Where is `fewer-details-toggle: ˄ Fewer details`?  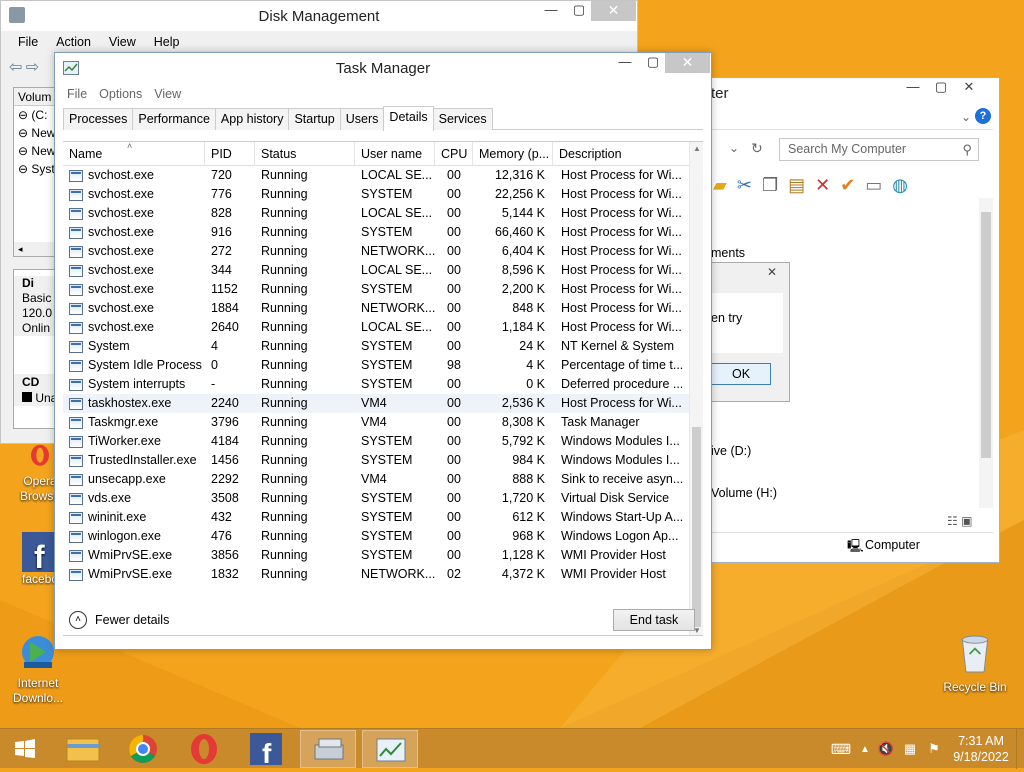
fewer-details-toggle: ˄ Fewer details is located at coordinates (119, 620).